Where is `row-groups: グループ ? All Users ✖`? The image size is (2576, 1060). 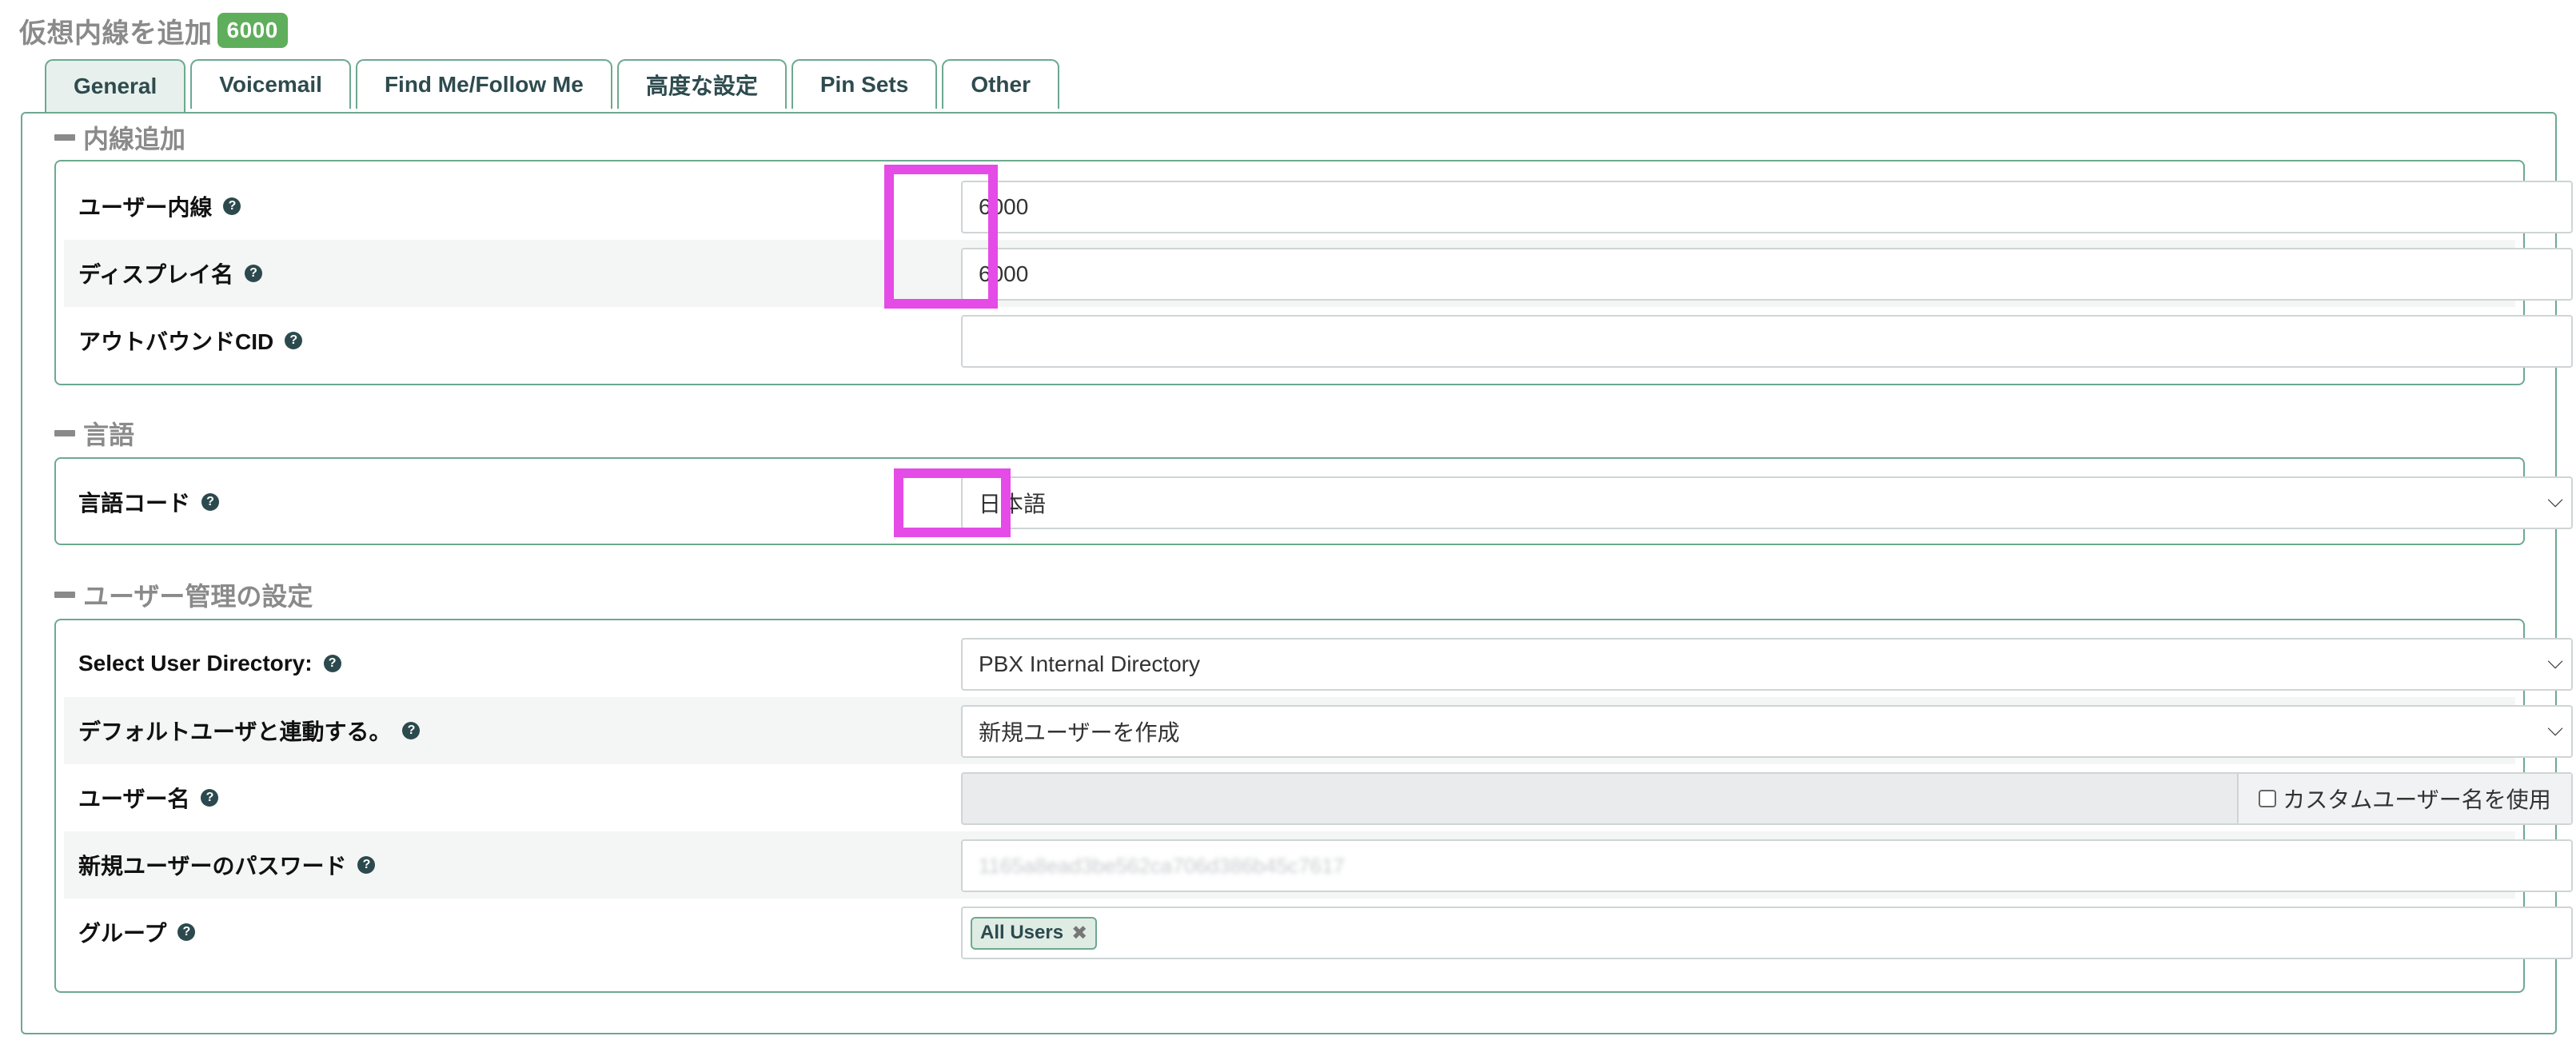 row-groups: グループ ? All Users ✖ is located at coordinates (1318, 933).